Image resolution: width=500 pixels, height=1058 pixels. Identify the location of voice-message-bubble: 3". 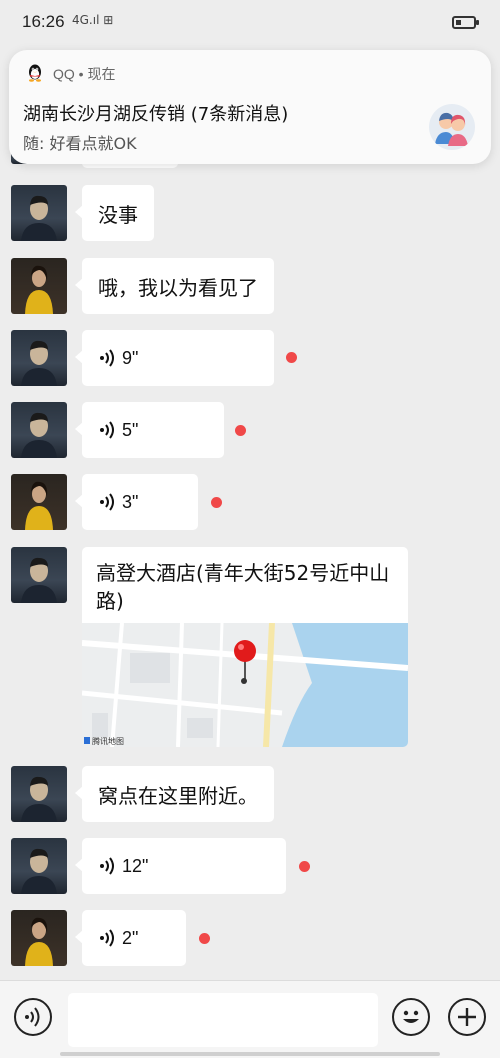
(136, 502).